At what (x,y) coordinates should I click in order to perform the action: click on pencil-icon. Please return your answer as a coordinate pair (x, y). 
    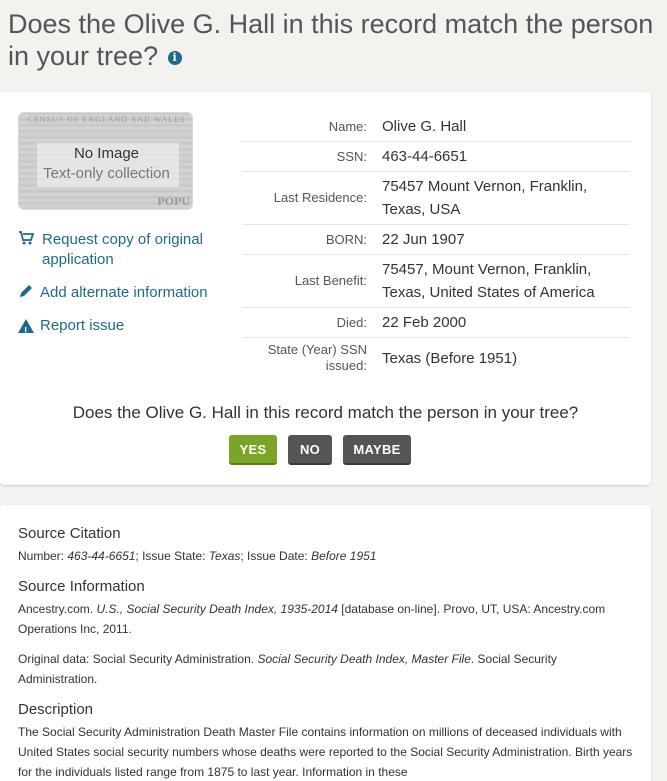
    Looking at the image, I should click on (29, 294).